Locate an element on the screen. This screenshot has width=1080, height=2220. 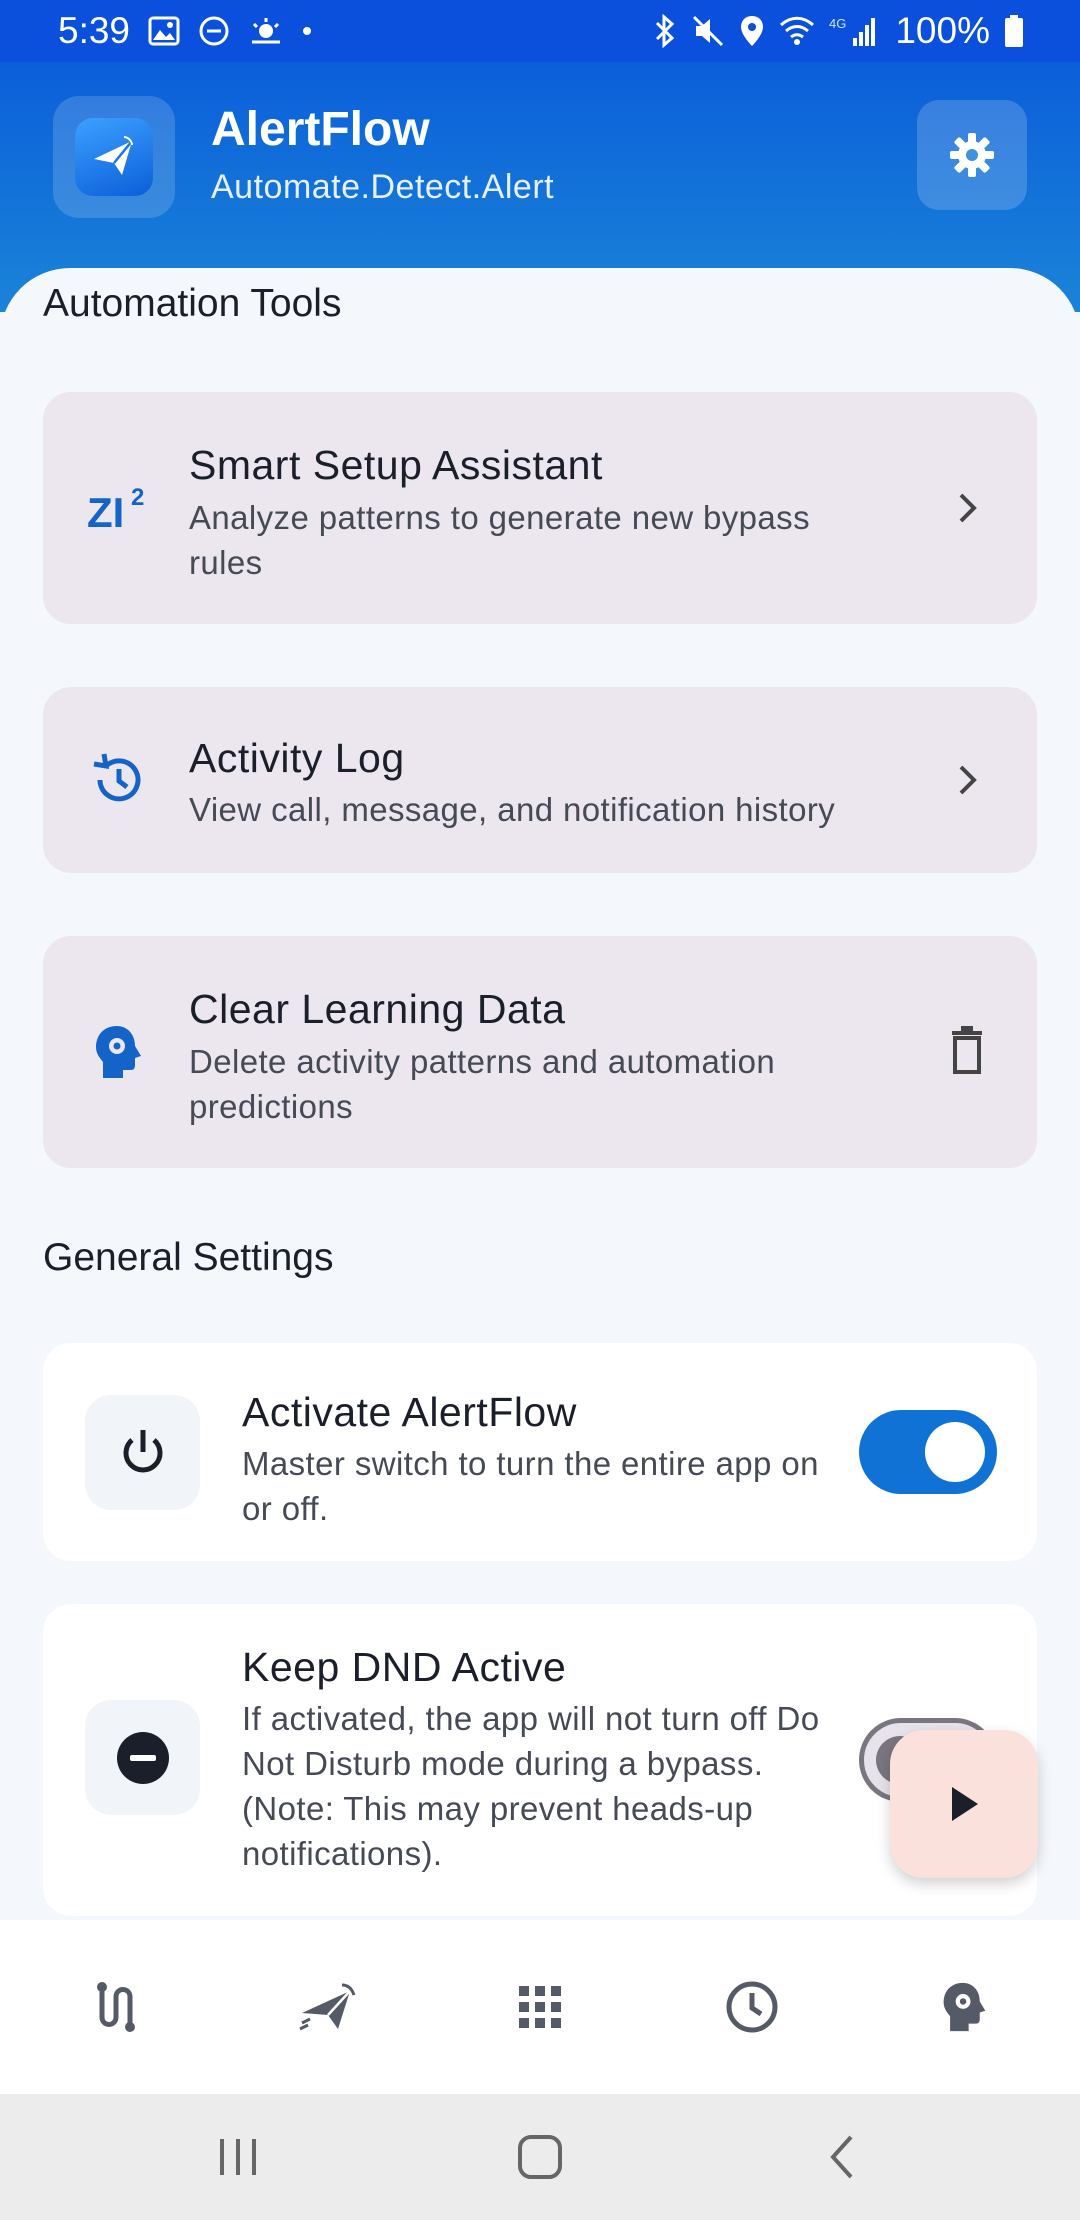
play-fab-button is located at coordinates (964, 1804).